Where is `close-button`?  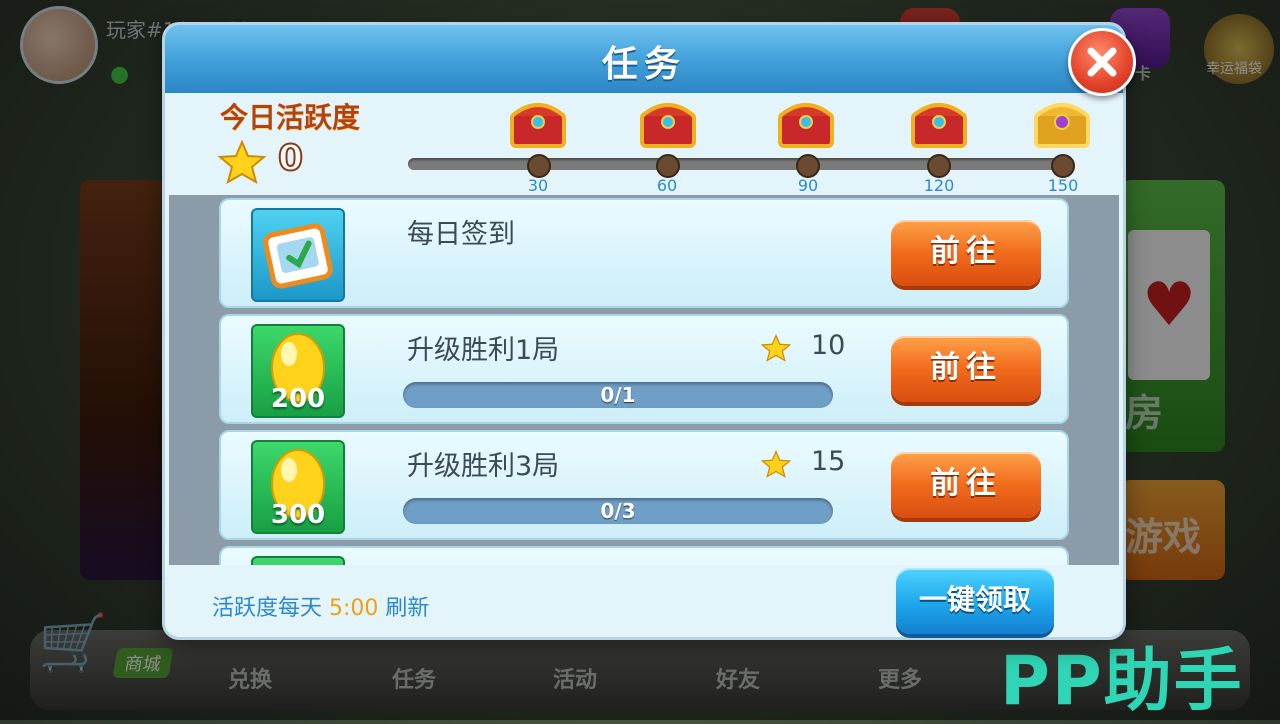 close-button is located at coordinates (1102, 62).